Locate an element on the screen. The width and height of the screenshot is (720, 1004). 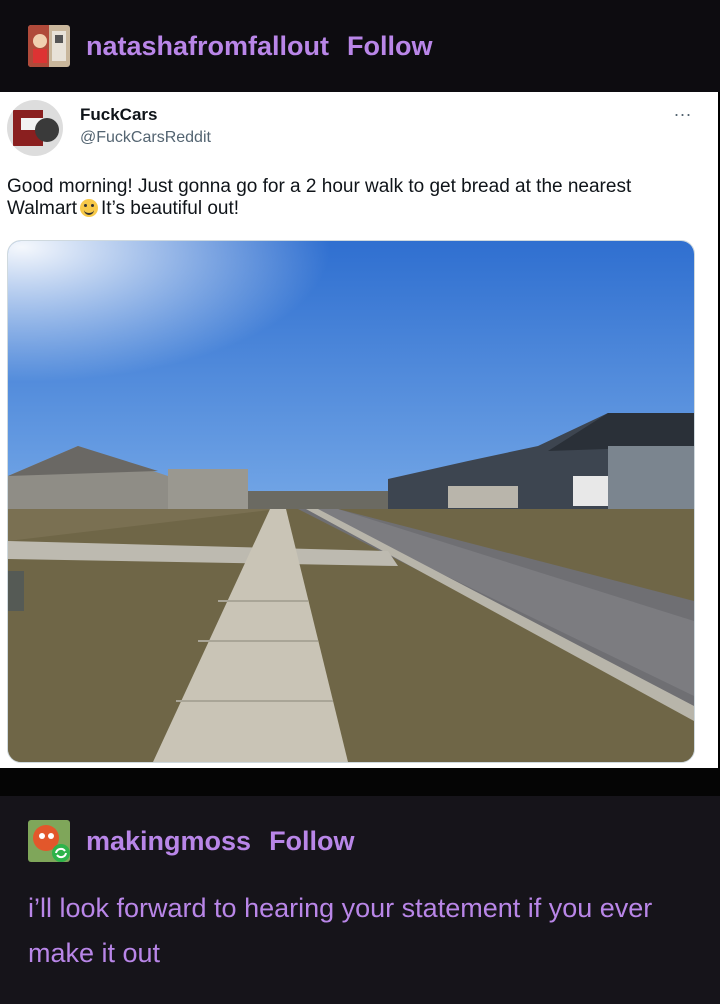
tweet-text-part: It’s beautiful out! is located at coordinates (170, 208).